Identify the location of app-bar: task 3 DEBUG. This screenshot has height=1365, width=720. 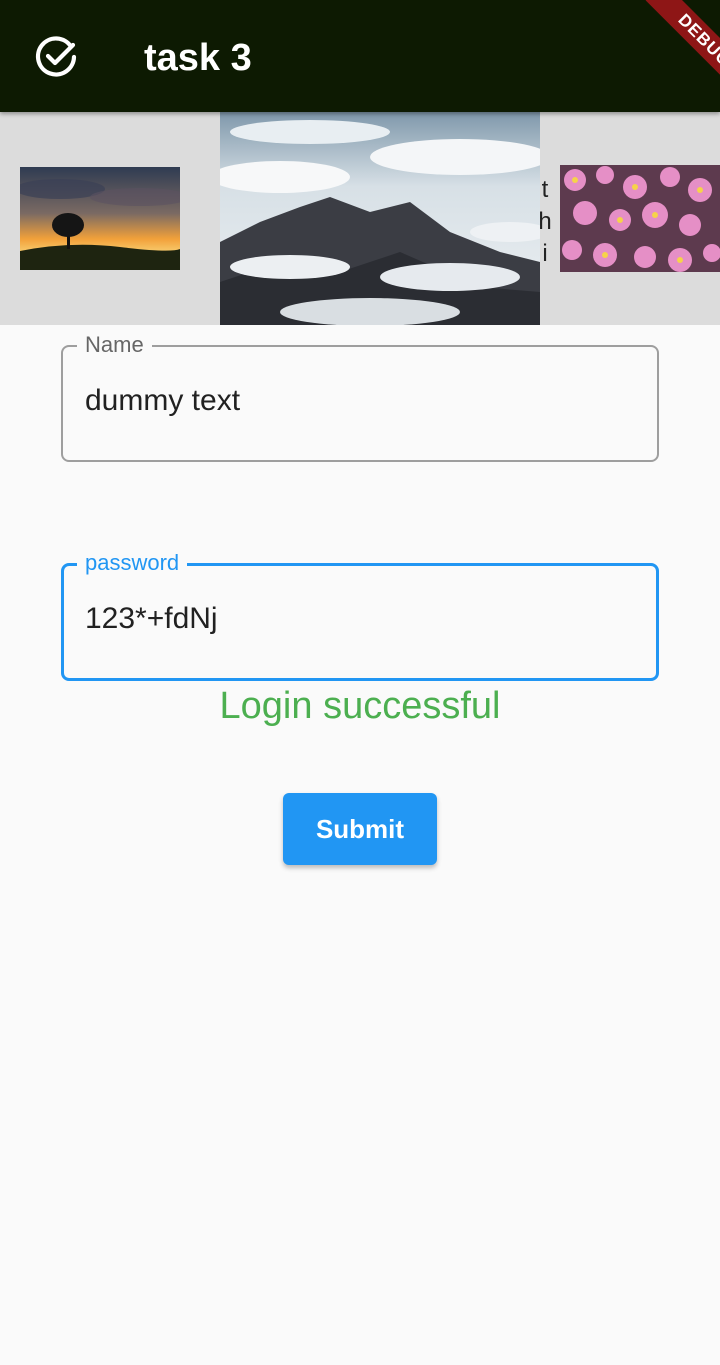
(360, 56).